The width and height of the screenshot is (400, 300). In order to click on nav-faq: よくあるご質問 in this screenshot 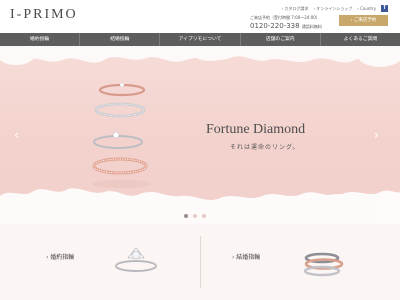, I will do `click(360, 39)`.